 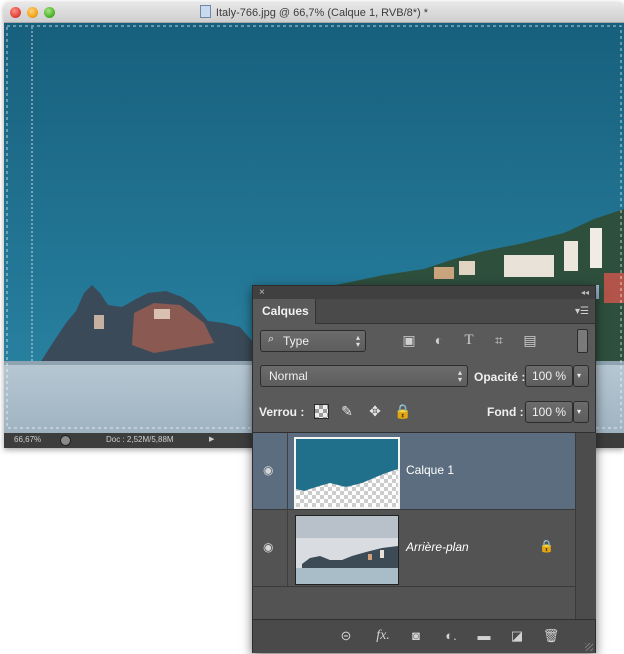 What do you see at coordinates (546, 546) in the screenshot?
I see `layer-lock-icon: 🔒` at bounding box center [546, 546].